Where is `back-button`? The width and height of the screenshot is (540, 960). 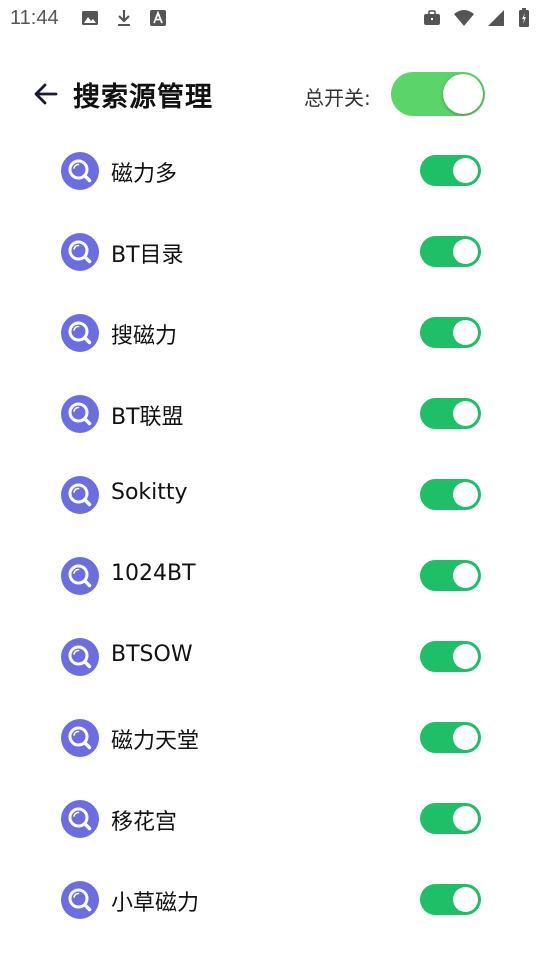
back-button is located at coordinates (46, 94).